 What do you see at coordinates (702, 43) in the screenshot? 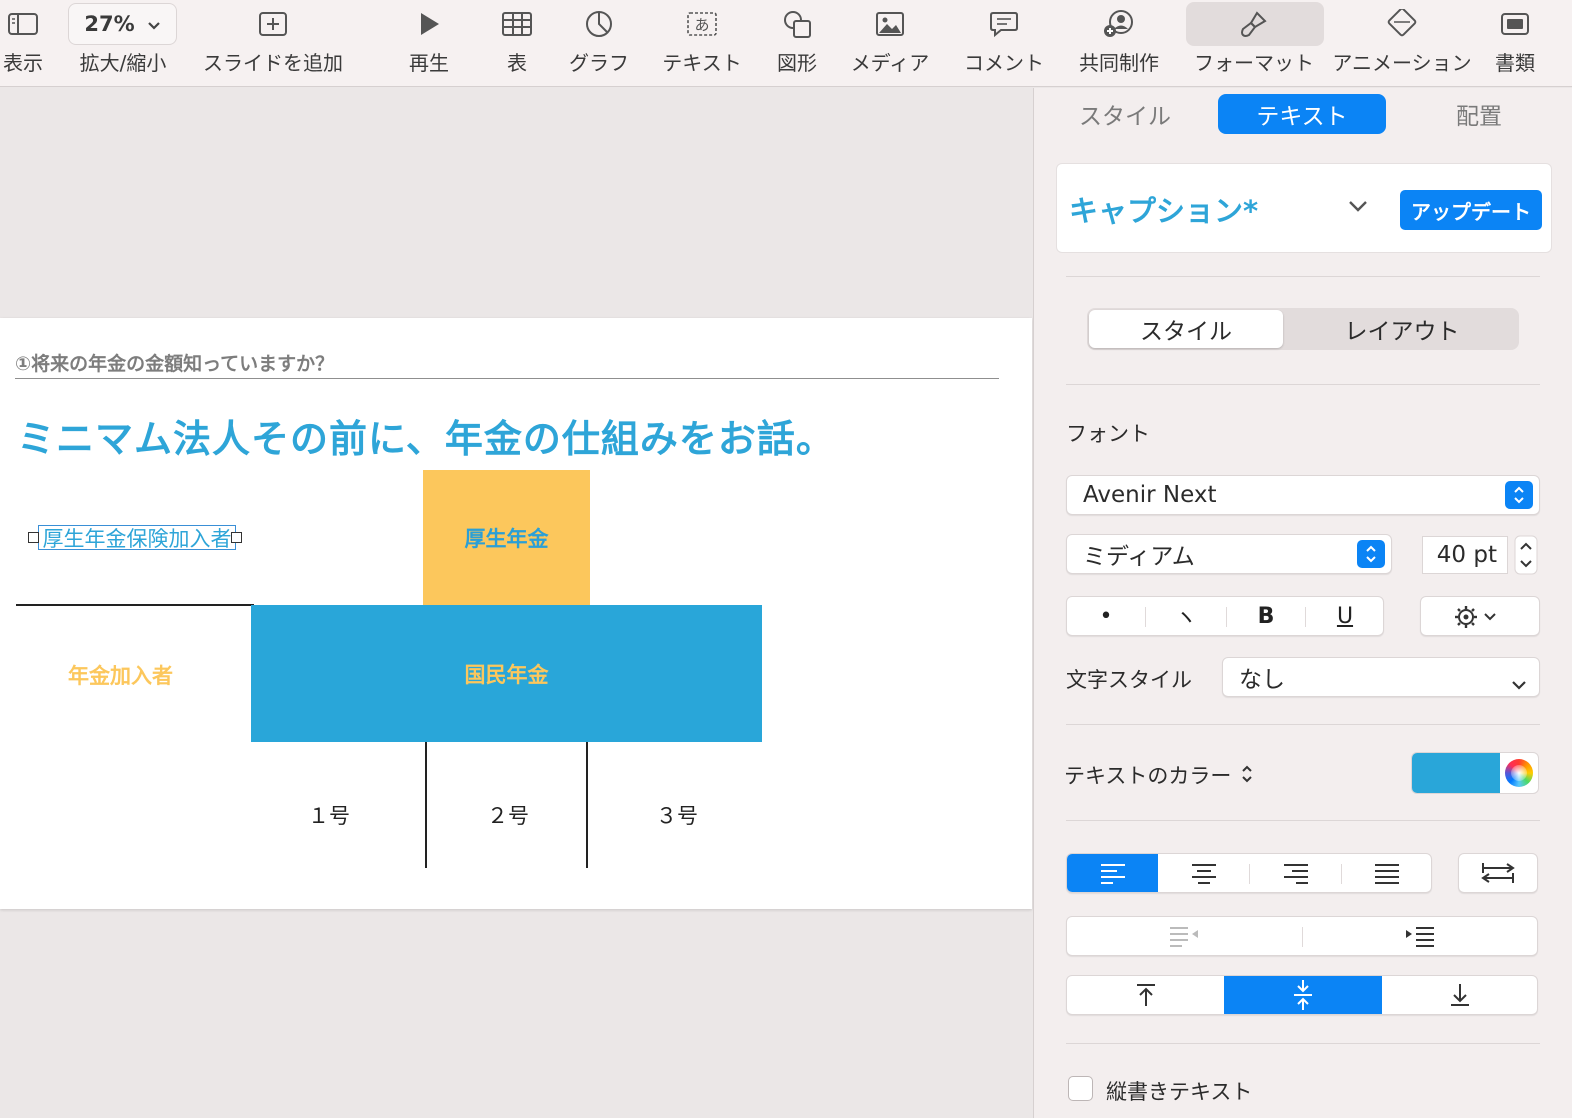
I see `text-button: あ テキスト` at bounding box center [702, 43].